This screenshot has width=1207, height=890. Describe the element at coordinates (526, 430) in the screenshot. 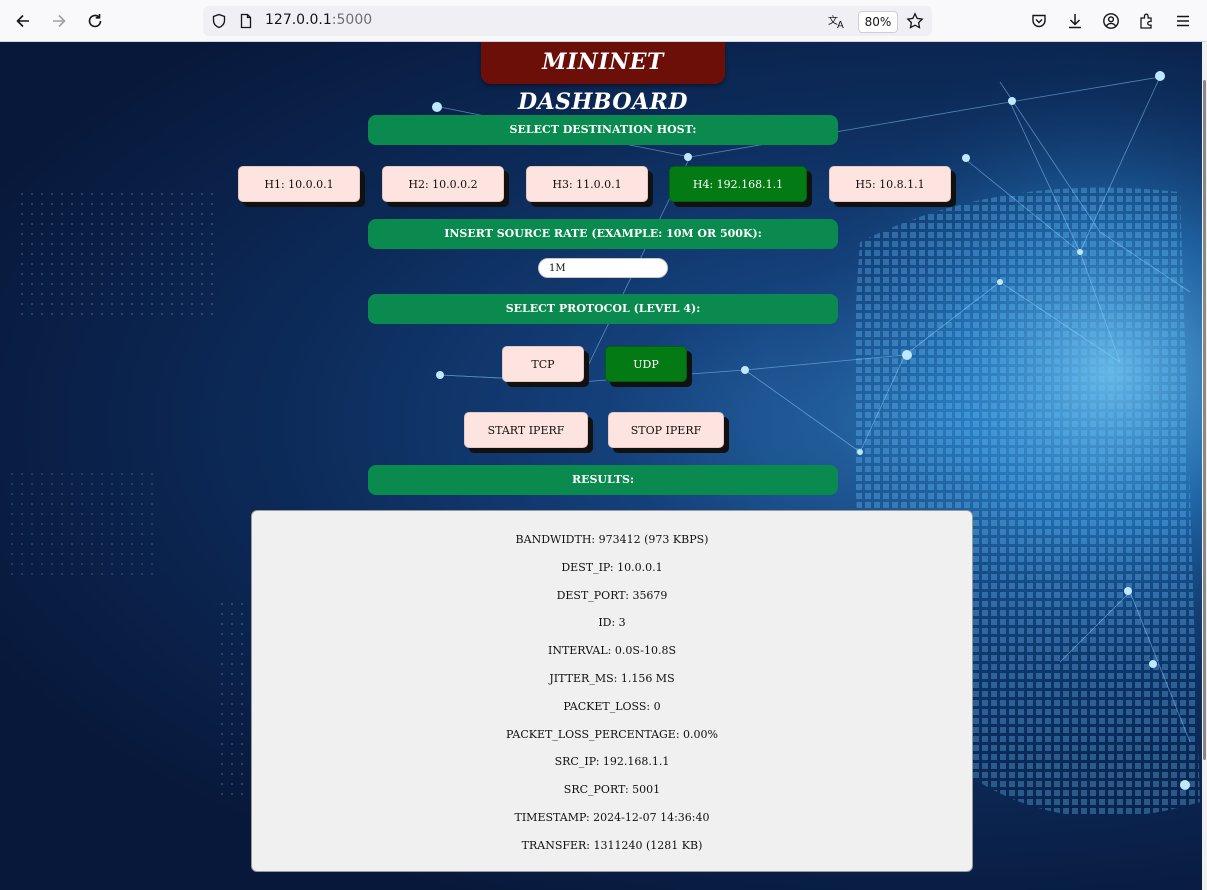

I see `start-iperf-button: START IPERF` at that location.